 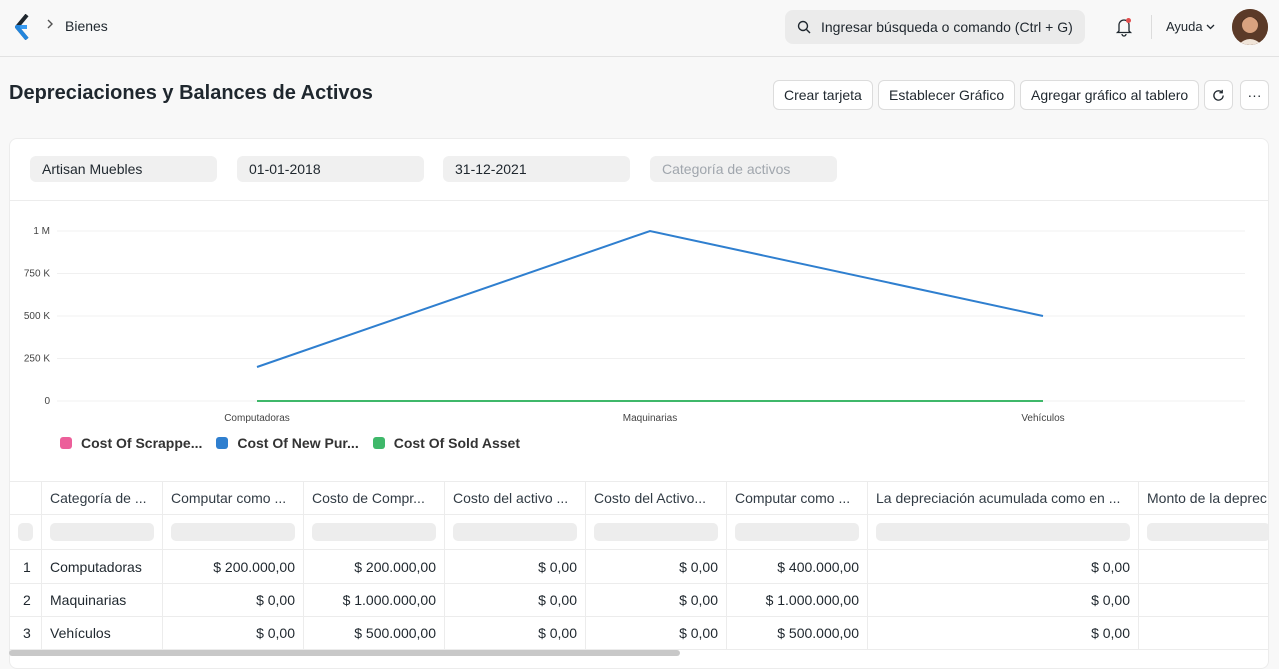 What do you see at coordinates (41, 231) in the screenshot?
I see `y-tick-label: 1 M` at bounding box center [41, 231].